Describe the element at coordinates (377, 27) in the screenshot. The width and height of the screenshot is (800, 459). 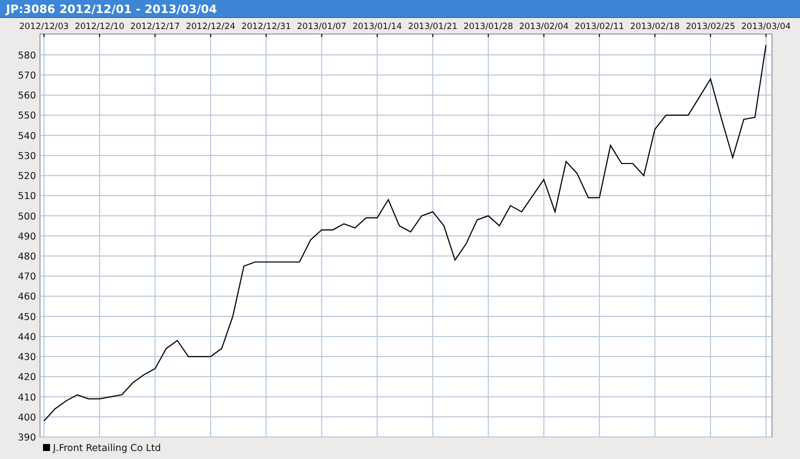
I see `date-label: 2013/01/14` at that location.